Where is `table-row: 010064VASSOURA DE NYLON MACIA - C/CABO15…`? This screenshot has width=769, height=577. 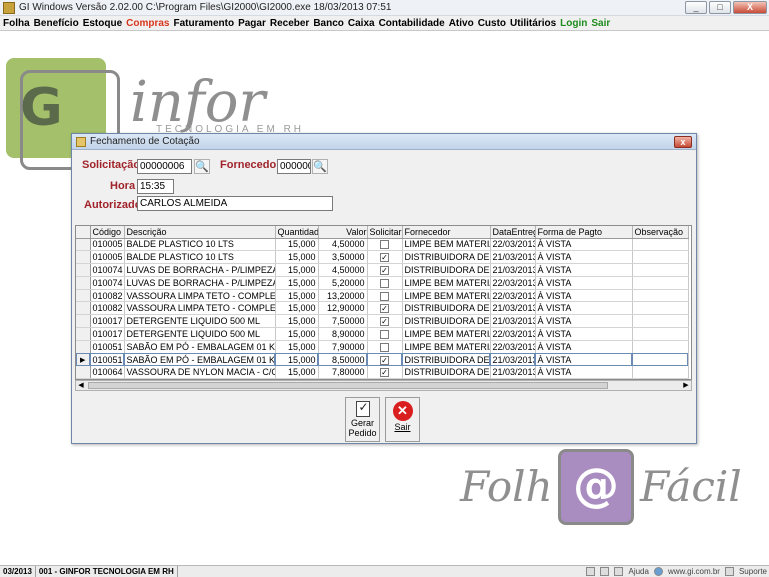 table-row: 010064VASSOURA DE NYLON MACIA - C/CABO15… is located at coordinates (382, 372).